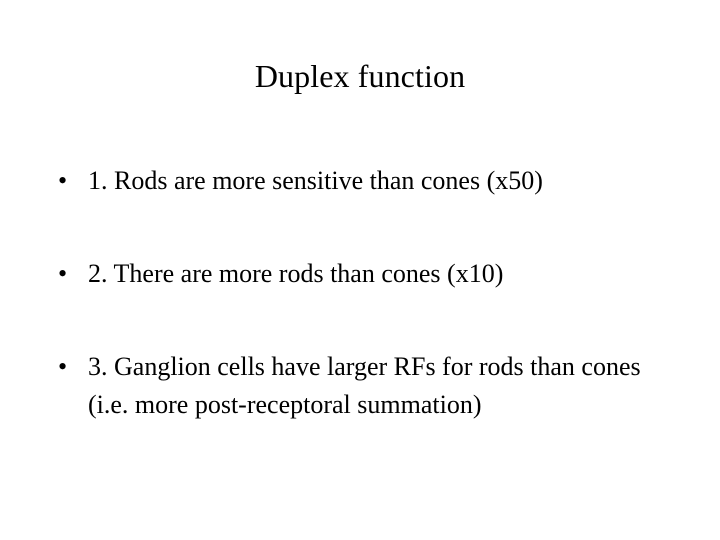 The height and width of the screenshot is (540, 720). I want to click on slide-title: Duplex function, so click(360, 76).